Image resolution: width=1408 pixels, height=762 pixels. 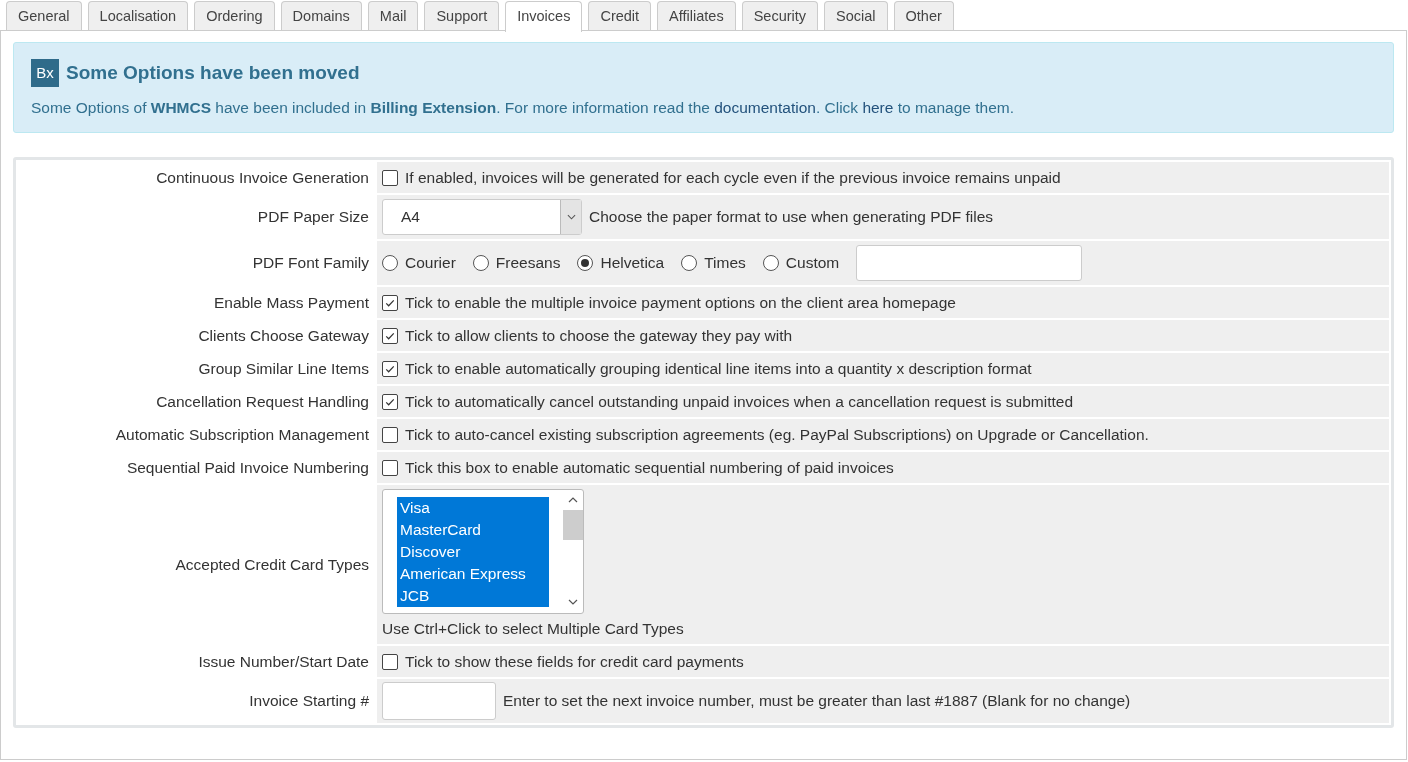 I want to click on setting-label: Clients Choose Gateway, so click(x=283, y=335).